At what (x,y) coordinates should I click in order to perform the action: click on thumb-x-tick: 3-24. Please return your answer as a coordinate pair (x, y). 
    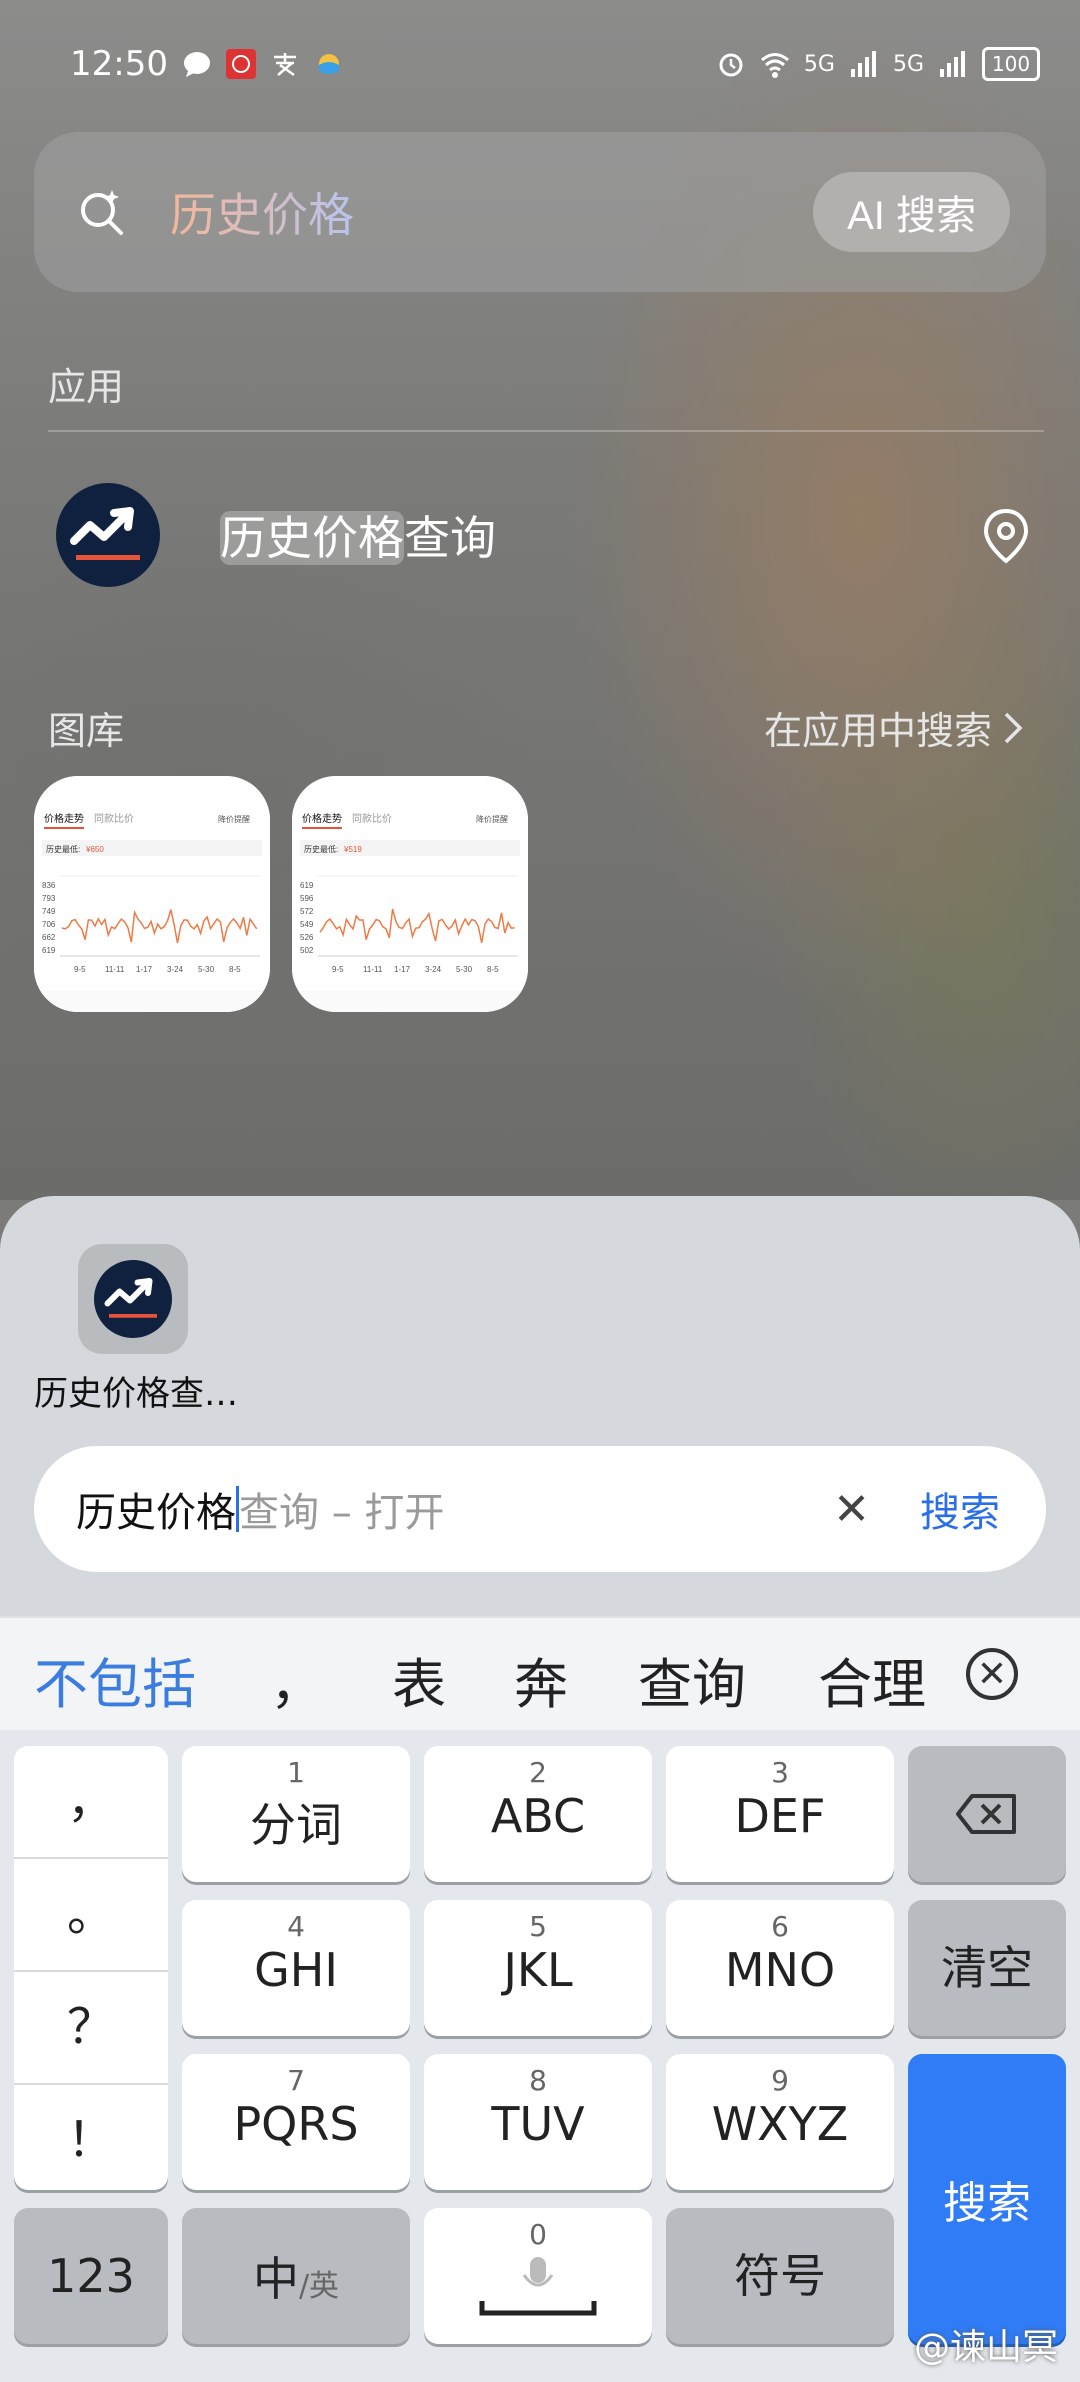
    Looking at the image, I should click on (175, 969).